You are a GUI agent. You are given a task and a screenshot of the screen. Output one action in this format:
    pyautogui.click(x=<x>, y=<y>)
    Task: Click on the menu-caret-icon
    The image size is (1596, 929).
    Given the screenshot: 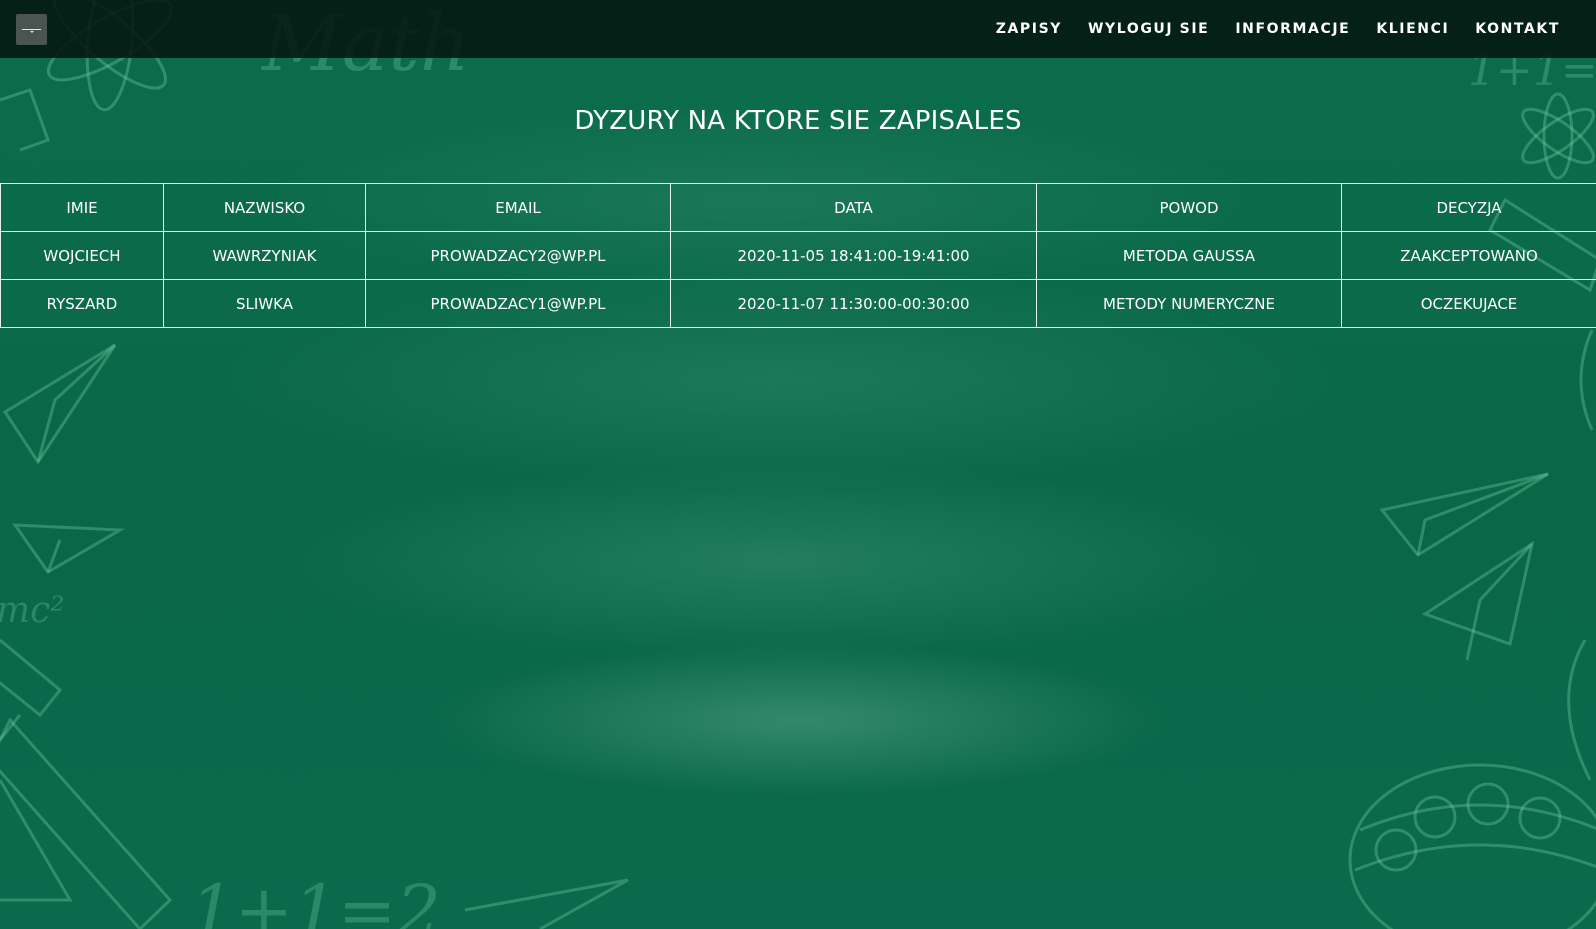 What is the action you would take?
    pyautogui.click(x=32, y=32)
    